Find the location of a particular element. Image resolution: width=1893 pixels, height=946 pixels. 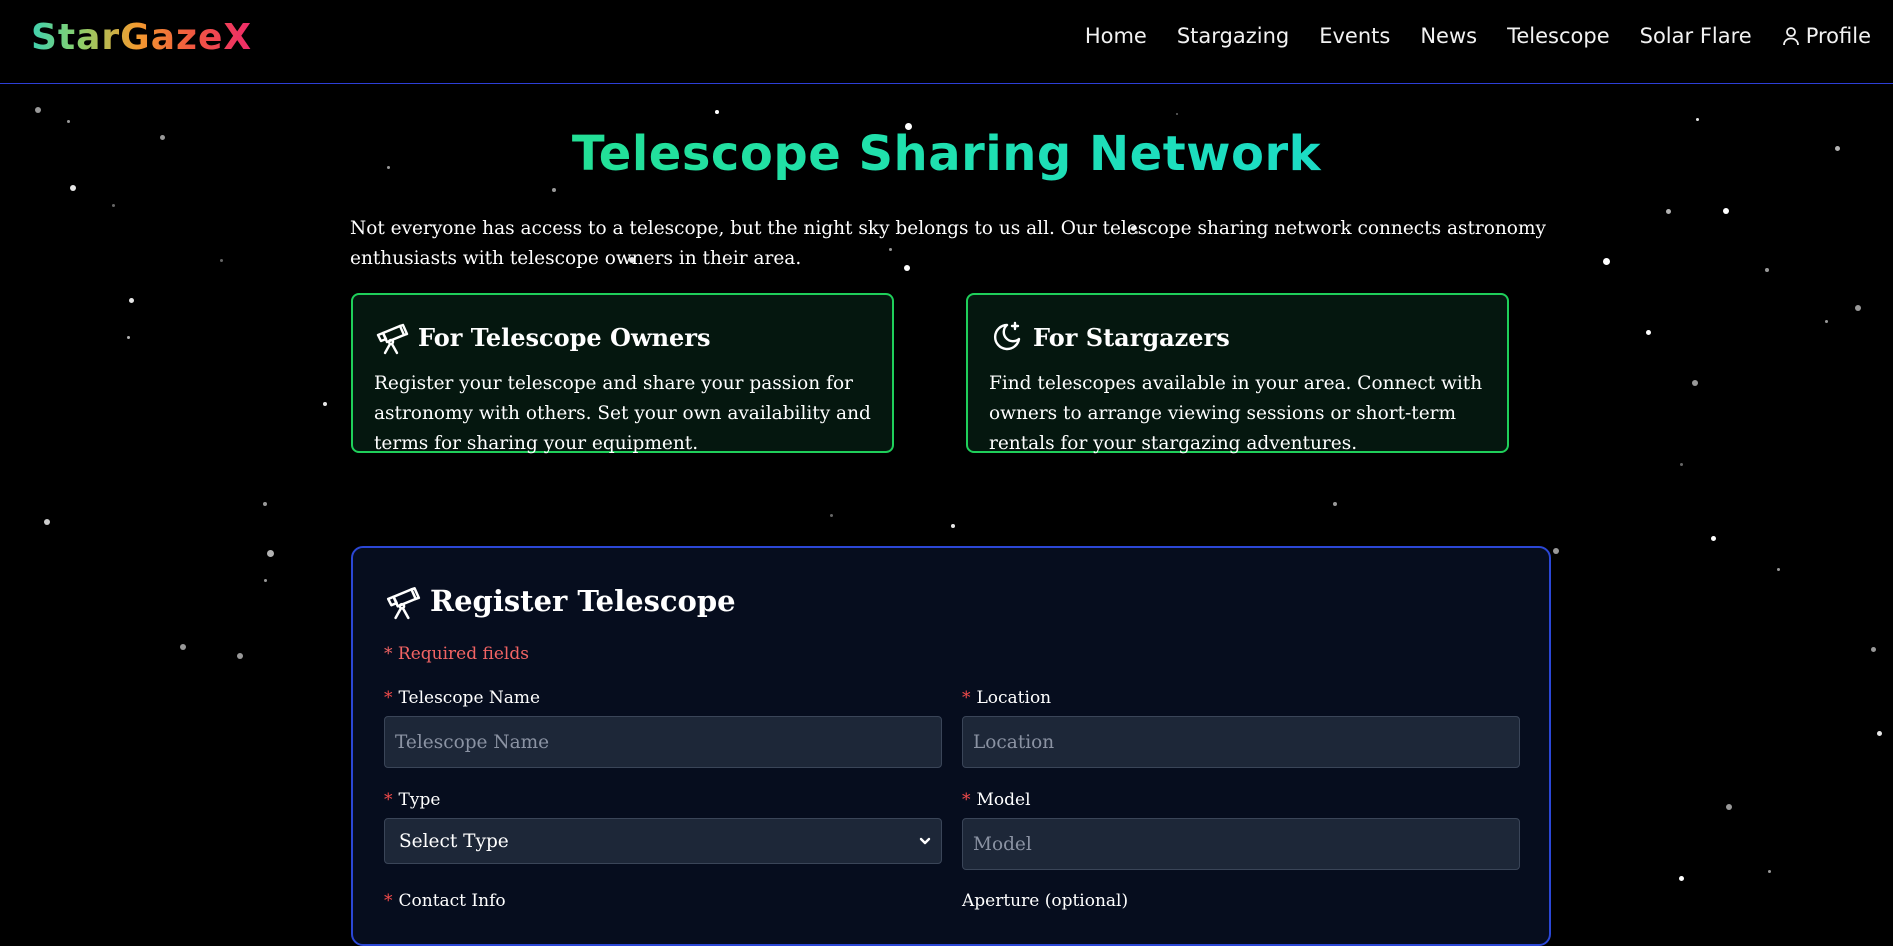

nav-link-profile-label: Profile is located at coordinates (1838, 36).